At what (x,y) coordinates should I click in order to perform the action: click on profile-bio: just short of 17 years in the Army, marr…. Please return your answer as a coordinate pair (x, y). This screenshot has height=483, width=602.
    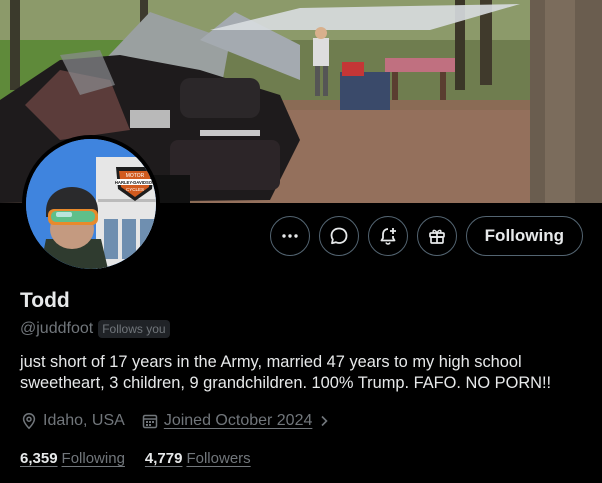
    Looking at the image, I should click on (286, 372).